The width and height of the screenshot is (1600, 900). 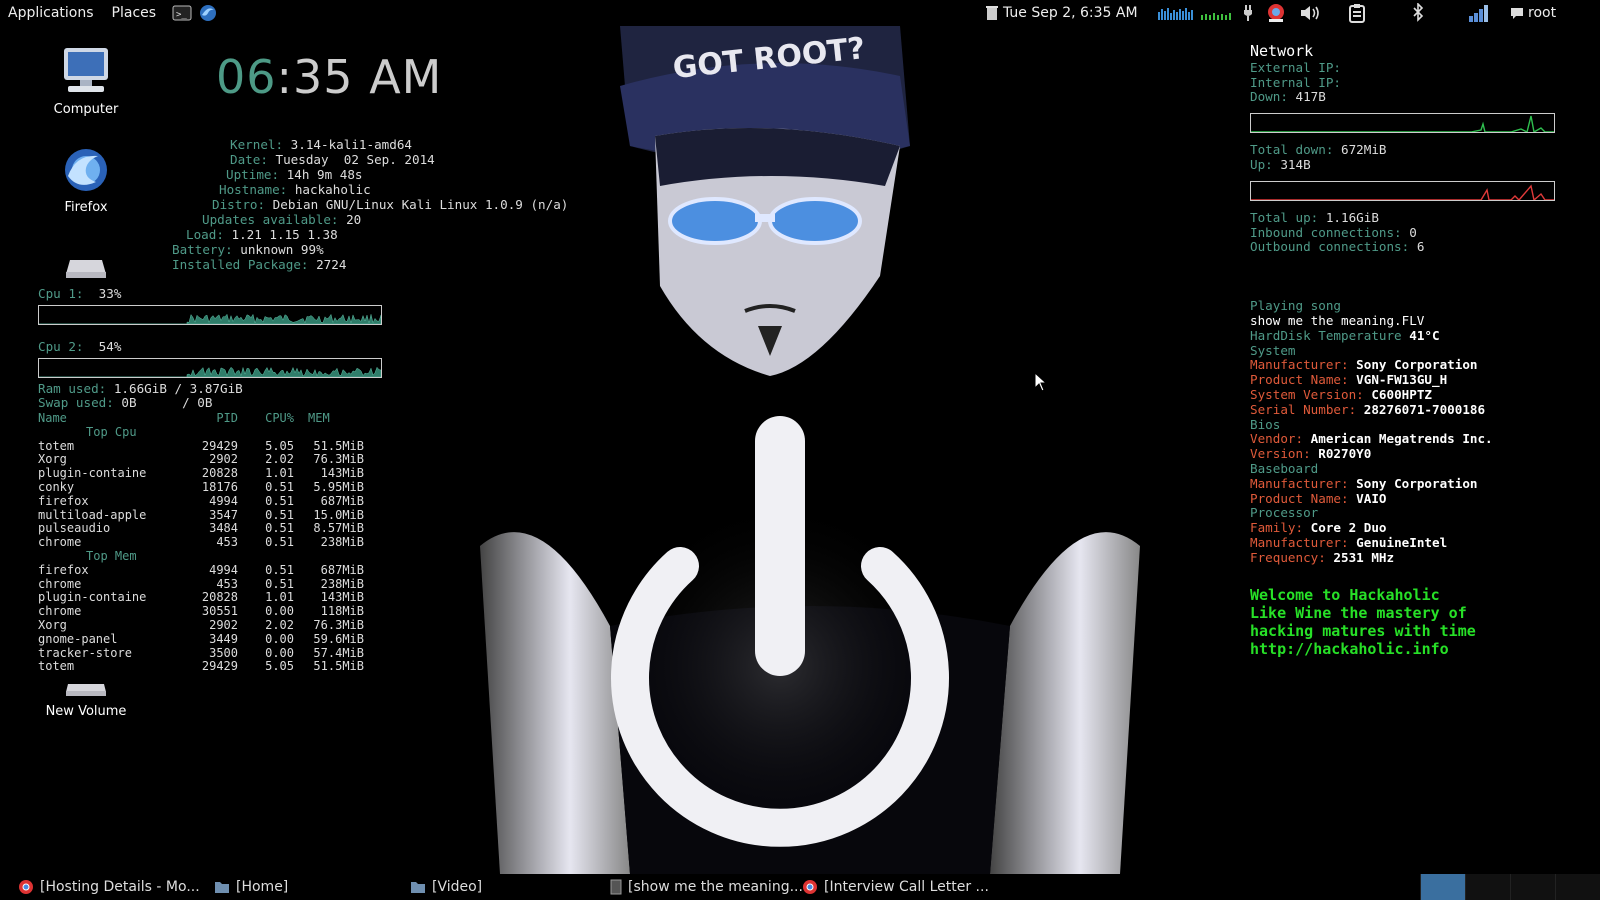 What do you see at coordinates (248, 249) in the screenshot?
I see `battery-row: Battery: unknown 99%` at bounding box center [248, 249].